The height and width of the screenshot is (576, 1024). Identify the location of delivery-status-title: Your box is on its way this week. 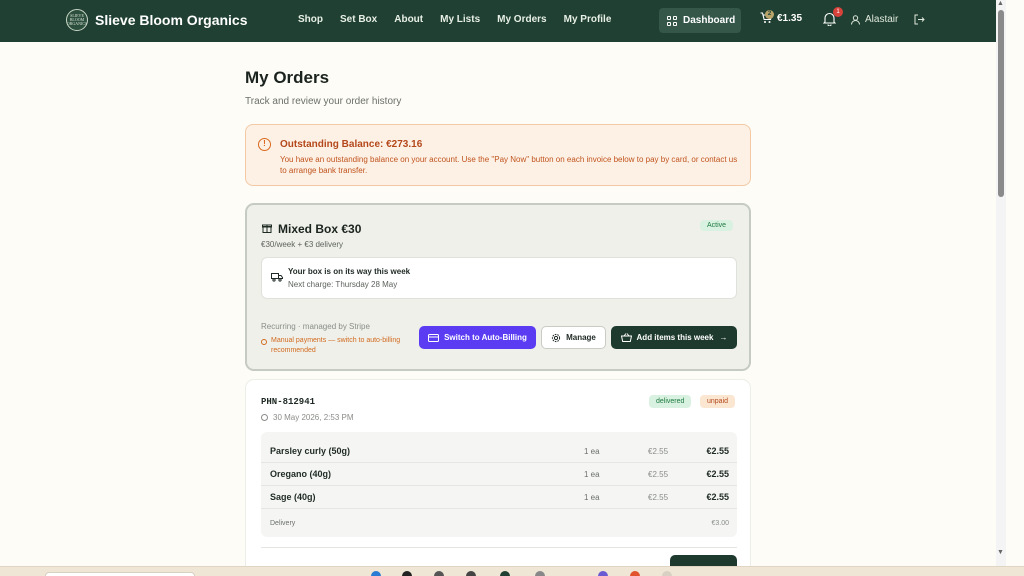
(349, 271).